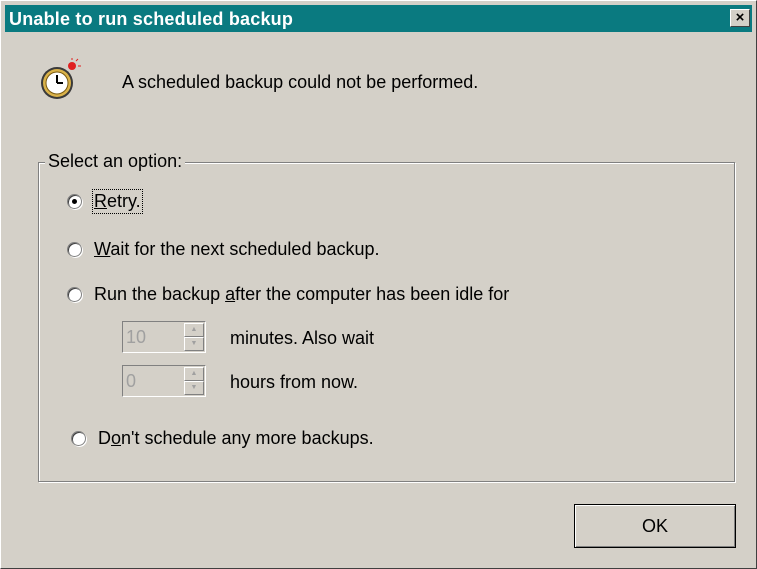  What do you see at coordinates (74, 249) in the screenshot?
I see `wait-radio` at bounding box center [74, 249].